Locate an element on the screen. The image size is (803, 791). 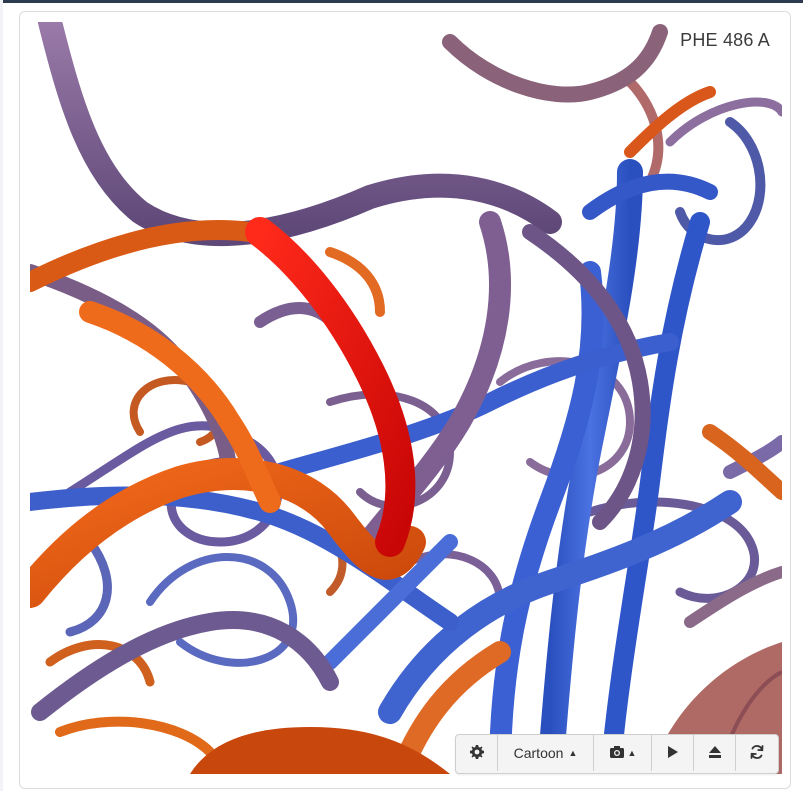
viewer-toolbar: Cartoon ▲ ▲ is located at coordinates (617, 754).